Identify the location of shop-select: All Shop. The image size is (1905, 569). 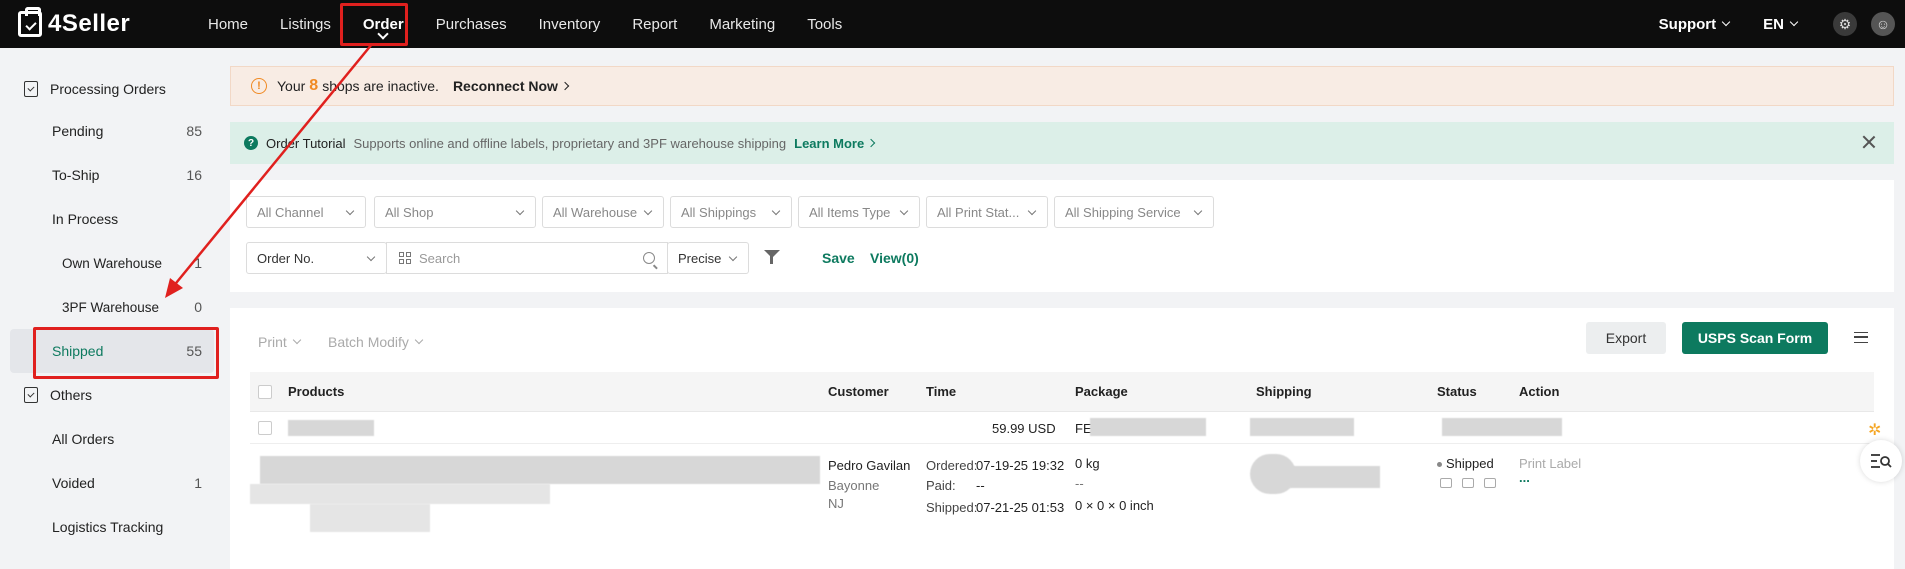
(455, 212).